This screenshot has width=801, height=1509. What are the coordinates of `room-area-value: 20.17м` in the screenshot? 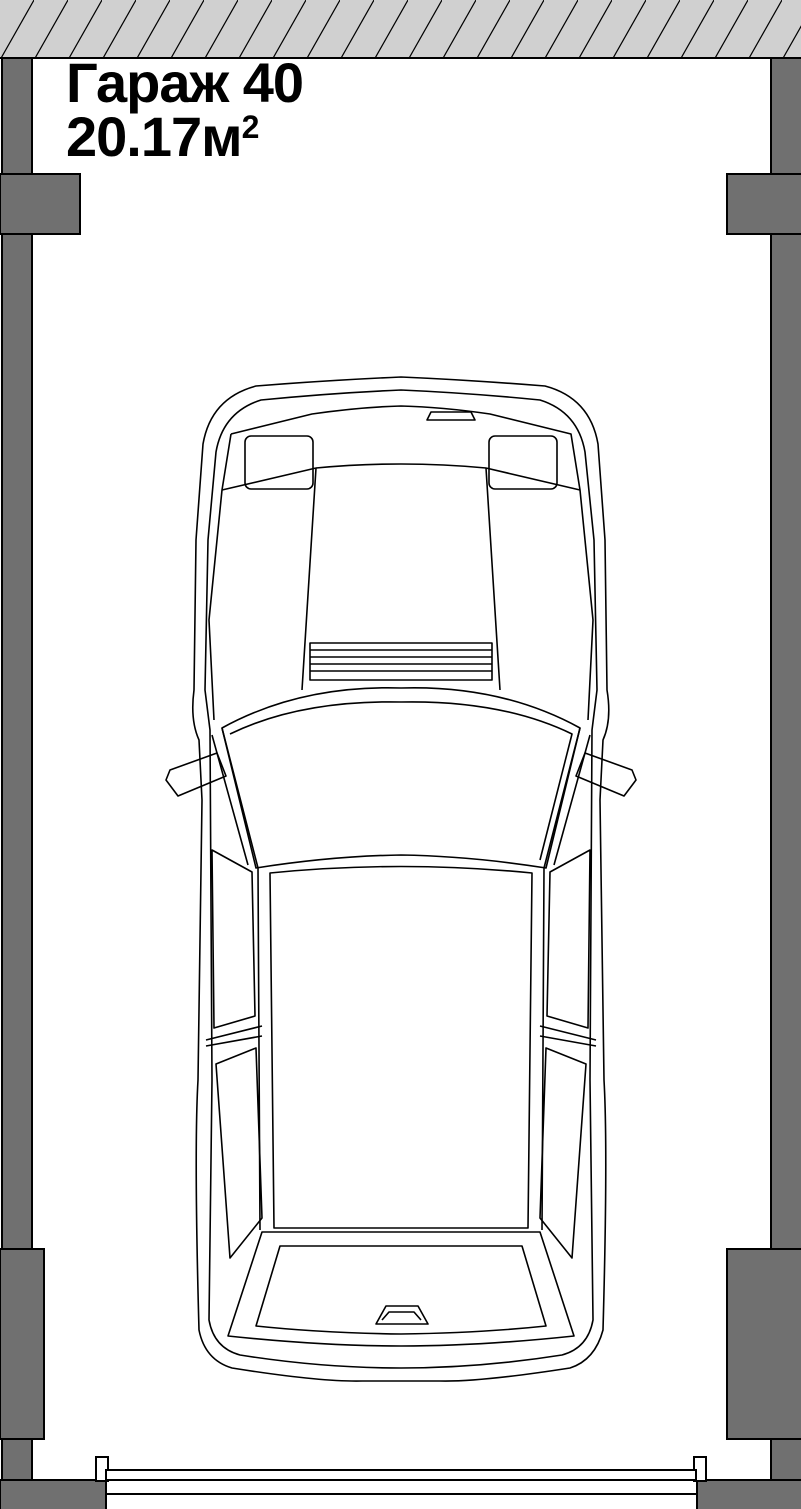 It's located at (154, 136).